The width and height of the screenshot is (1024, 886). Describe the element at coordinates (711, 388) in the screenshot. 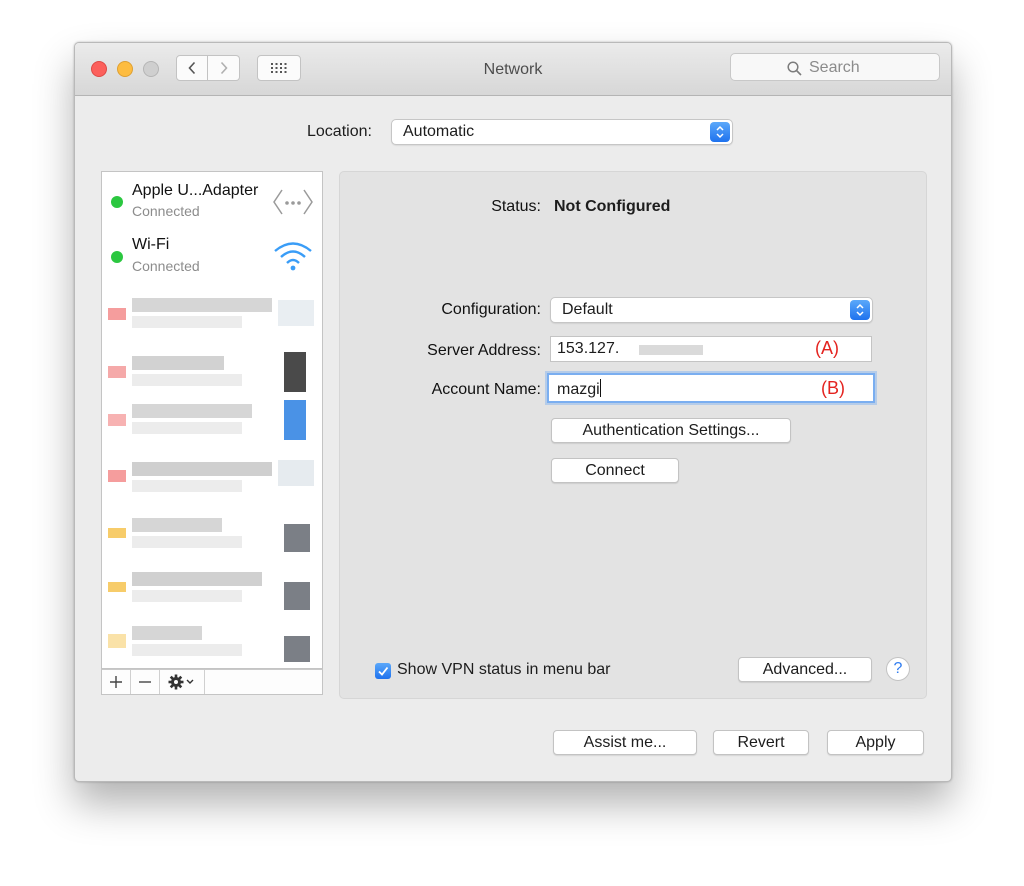

I see `account-name-field: mazgi (B)` at that location.